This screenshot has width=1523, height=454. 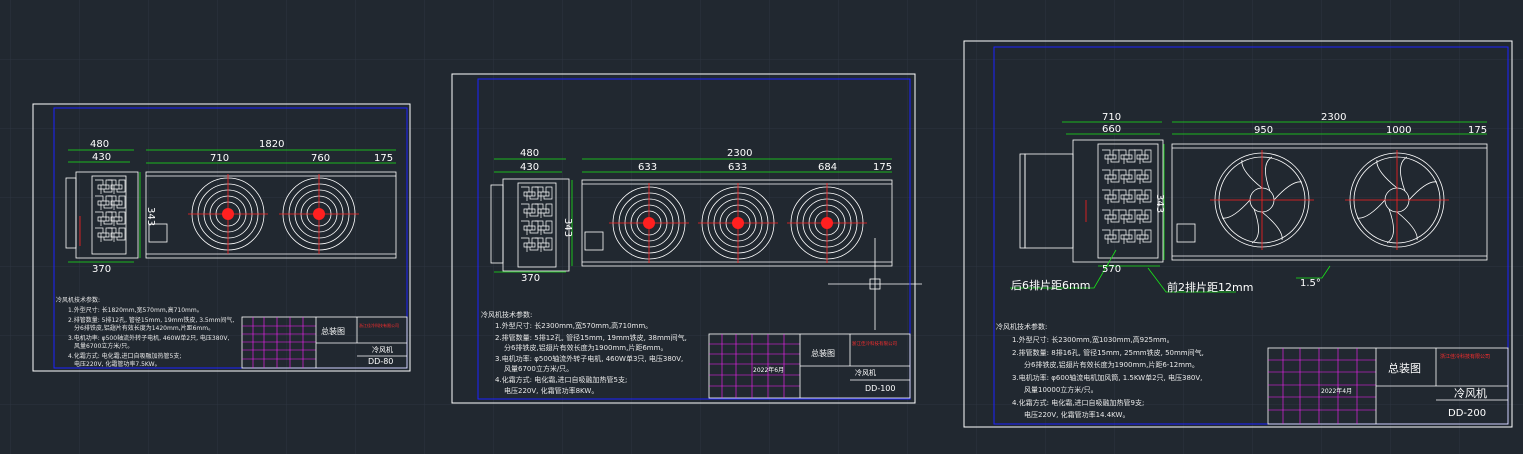 What do you see at coordinates (1111, 364) in the screenshot?
I see `notes-line: 分6排铁皮,铝翅片有效长度为1900mm,片距6-12mm。` at bounding box center [1111, 364].